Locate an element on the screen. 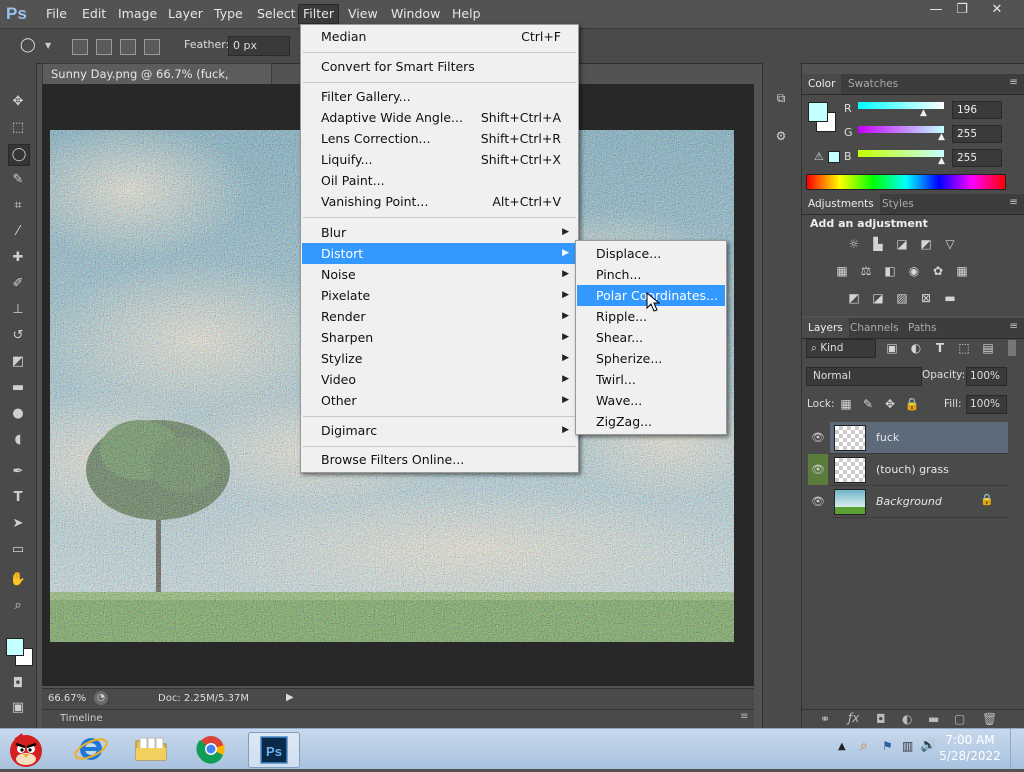 This screenshot has height=772, width=1024. new-adjustment-icon: ◐ is located at coordinates (907, 719).